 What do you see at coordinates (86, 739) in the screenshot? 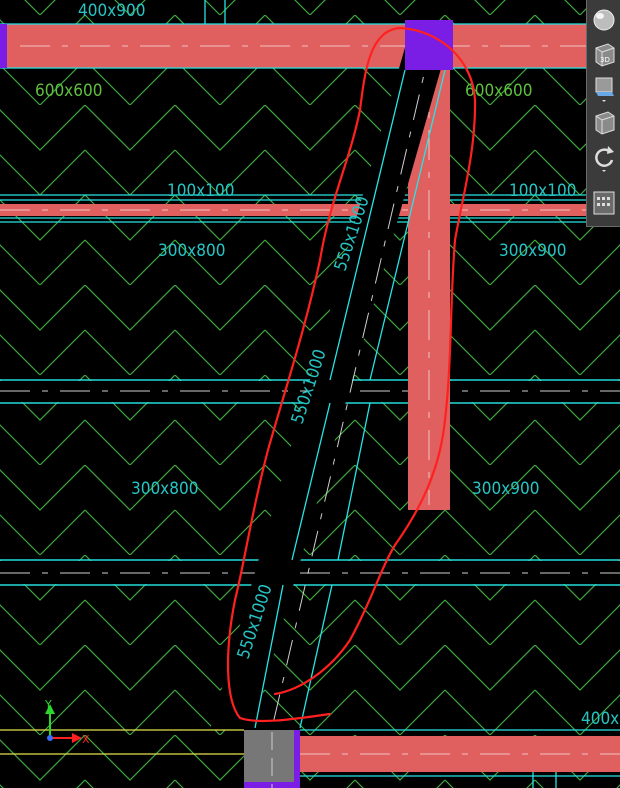
I see `ucs-x-label: X` at bounding box center [86, 739].